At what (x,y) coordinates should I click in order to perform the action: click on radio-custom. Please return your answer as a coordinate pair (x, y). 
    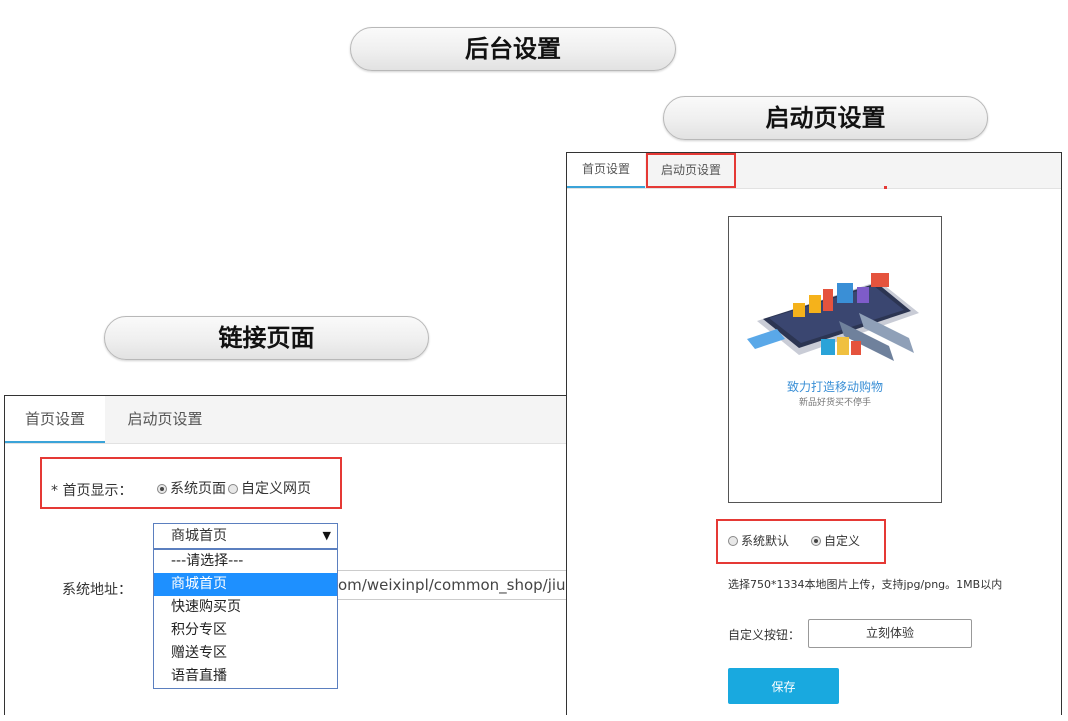
    Looking at the image, I should click on (816, 541).